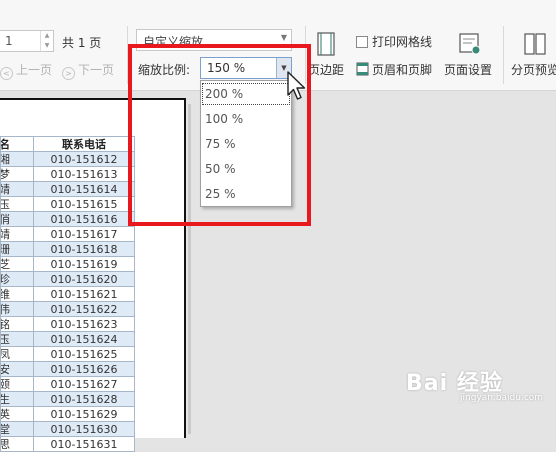 The height and width of the screenshot is (452, 556). What do you see at coordinates (296, 85) in the screenshot?
I see `mouse-cursor-icon` at bounding box center [296, 85].